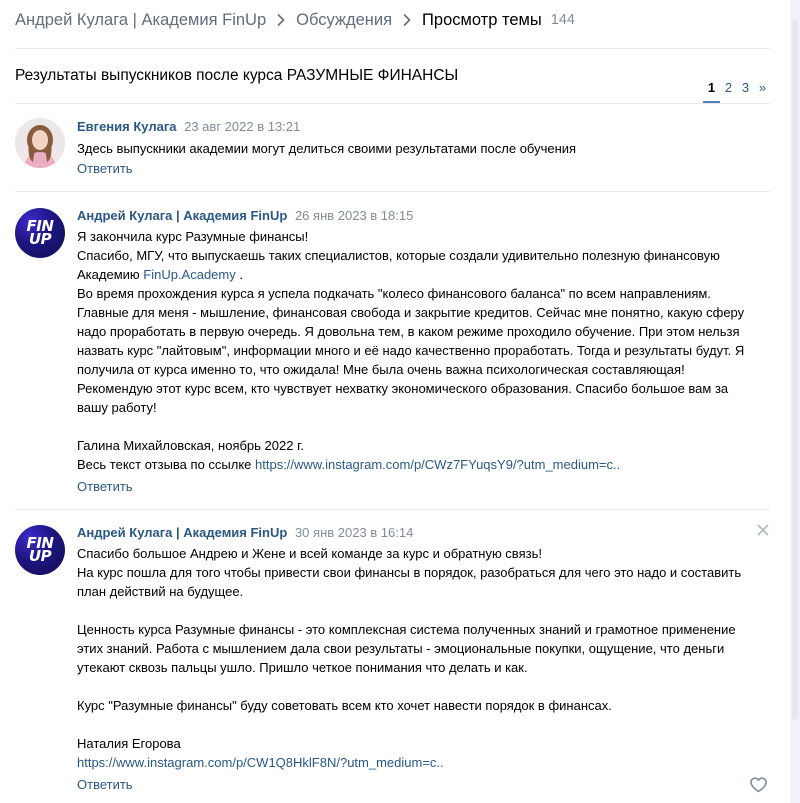  I want to click on scrollbar, so click(795, 401).